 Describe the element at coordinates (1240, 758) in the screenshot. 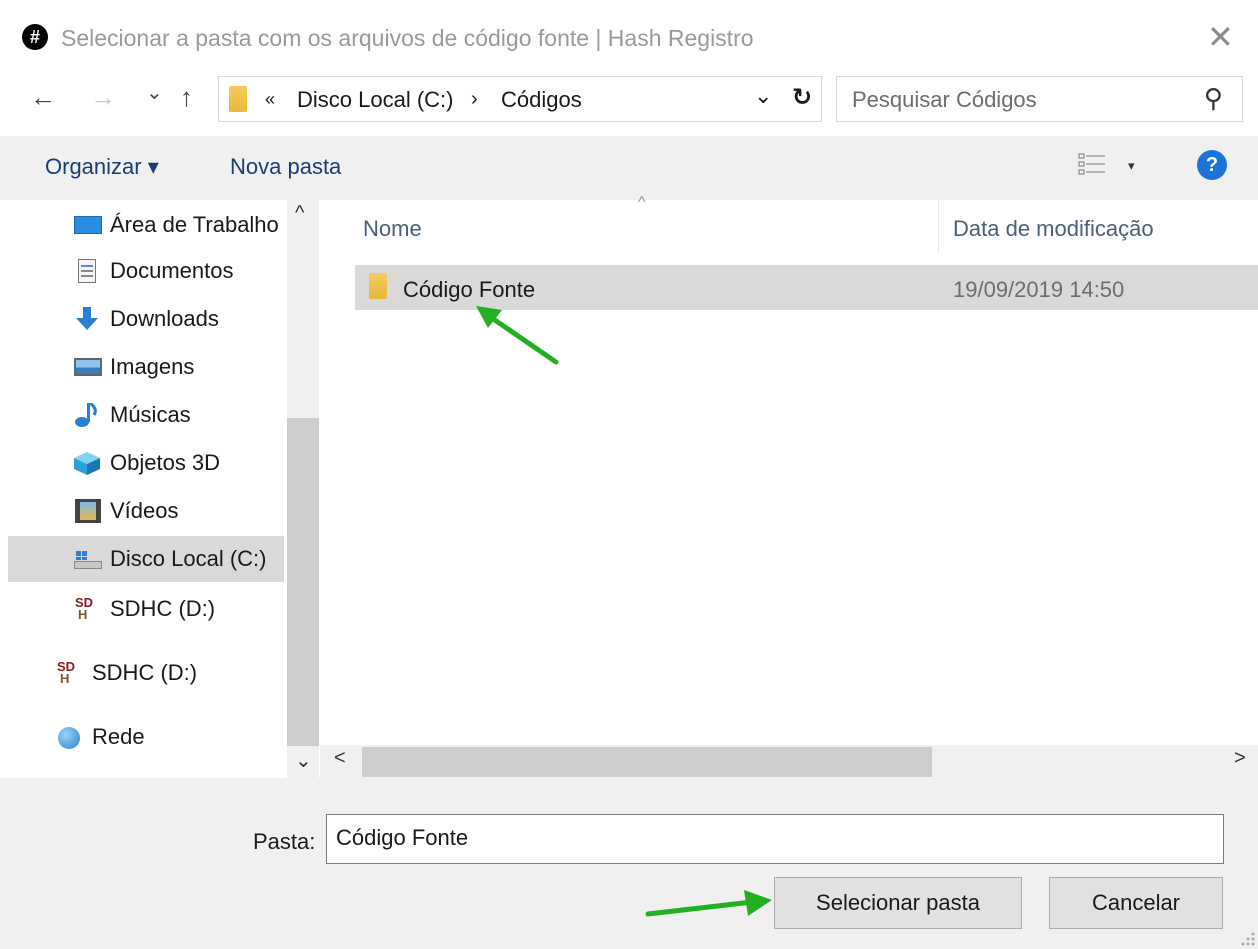

I see `scroll-right-button: >` at that location.